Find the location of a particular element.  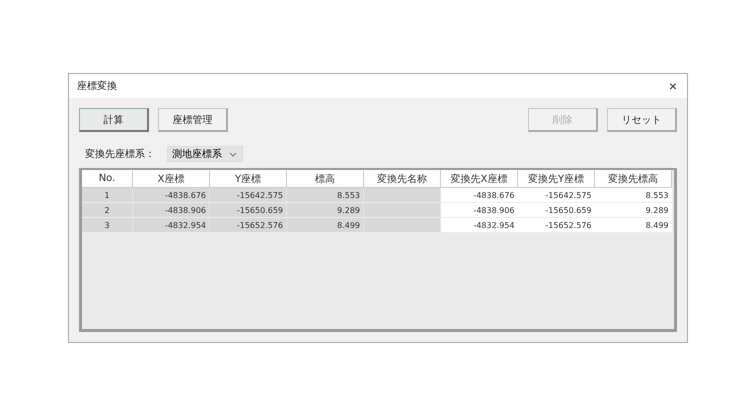

column-header: Y座標 is located at coordinates (248, 179).